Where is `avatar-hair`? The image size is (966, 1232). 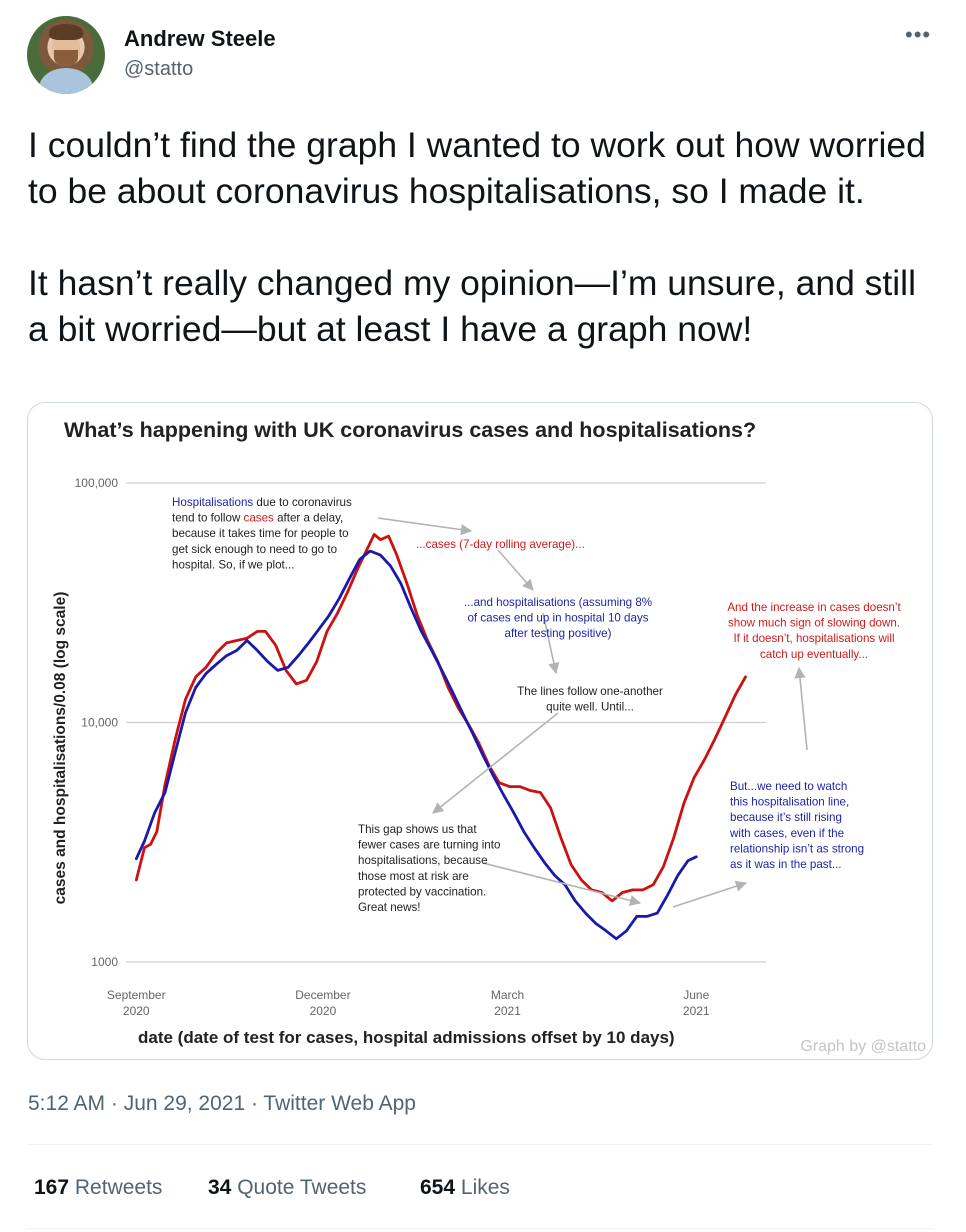 avatar-hair is located at coordinates (66, 32).